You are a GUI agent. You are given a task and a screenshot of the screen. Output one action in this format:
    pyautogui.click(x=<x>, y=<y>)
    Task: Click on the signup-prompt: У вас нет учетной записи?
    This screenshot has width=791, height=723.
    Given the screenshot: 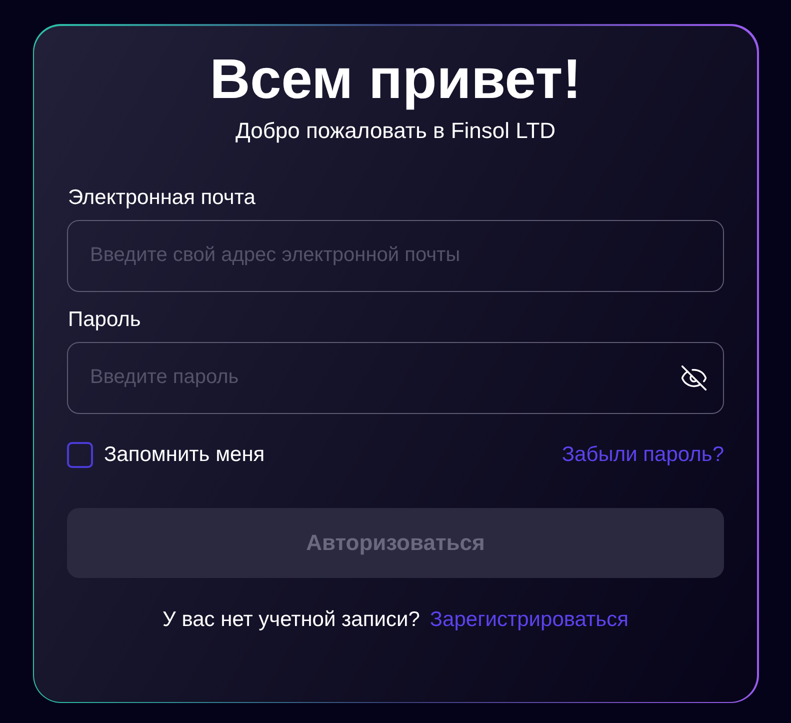 What is the action you would take?
    pyautogui.click(x=291, y=620)
    